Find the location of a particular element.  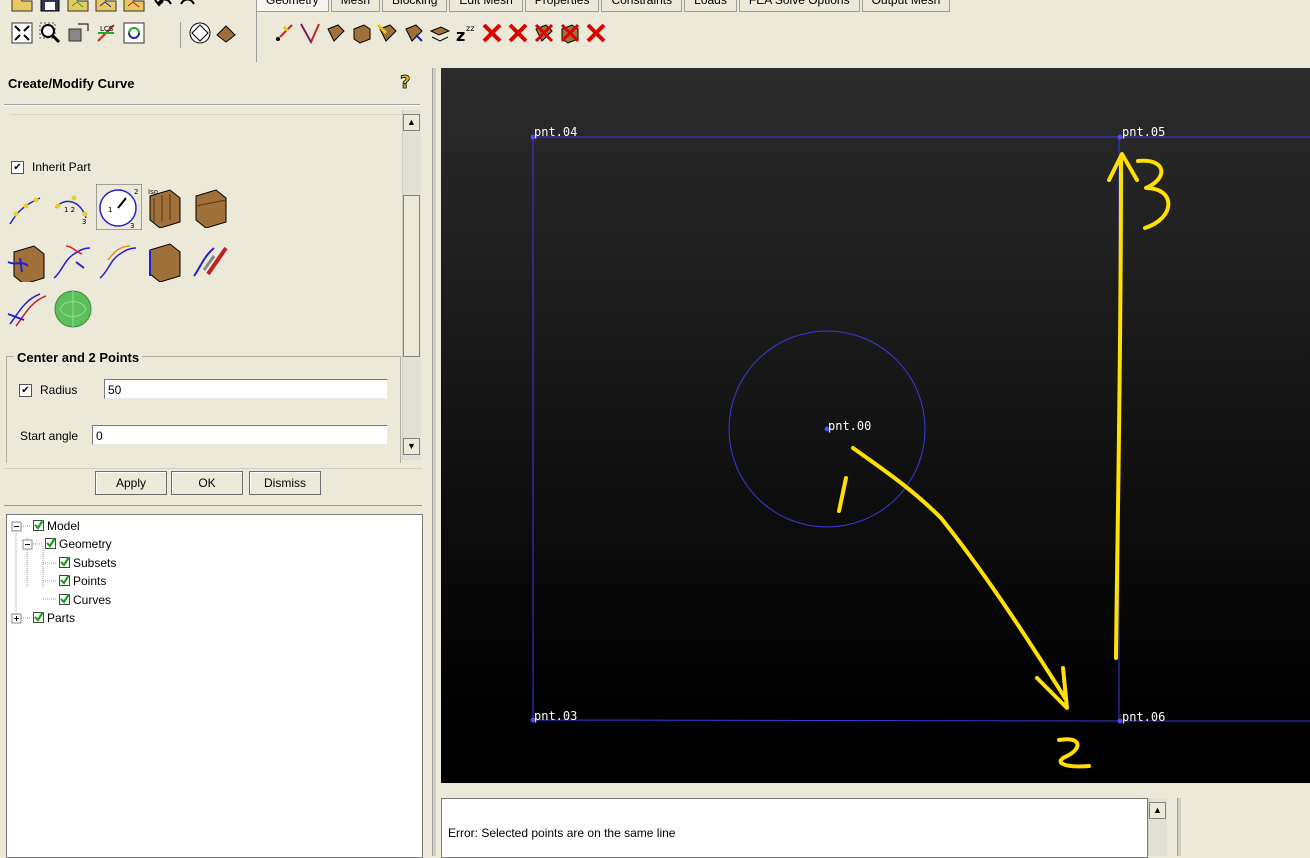

create-curve-icon is located at coordinates (310, 33).